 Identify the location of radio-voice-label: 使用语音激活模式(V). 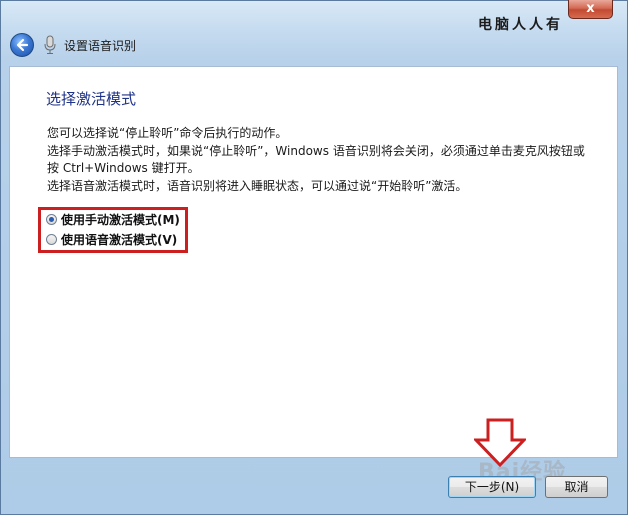
(119, 239).